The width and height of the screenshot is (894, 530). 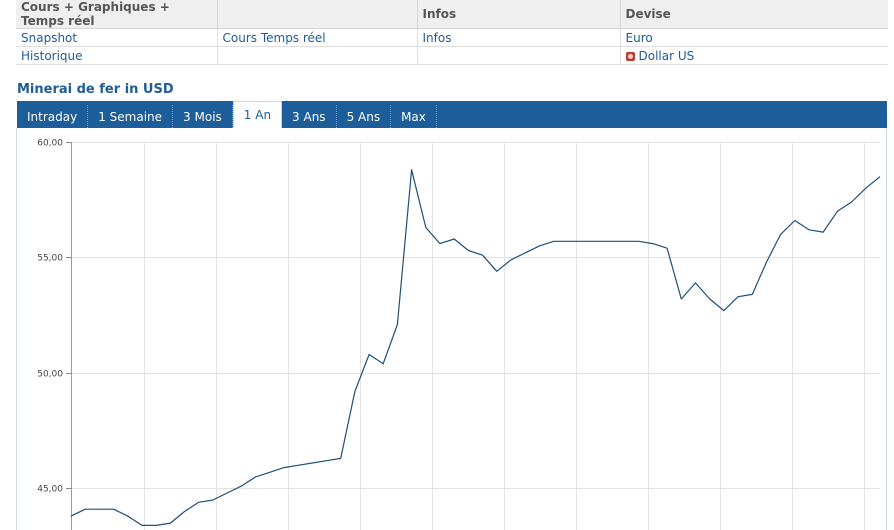 What do you see at coordinates (274, 38) in the screenshot?
I see `cours-temps-reel-link: Cours Temps réel` at bounding box center [274, 38].